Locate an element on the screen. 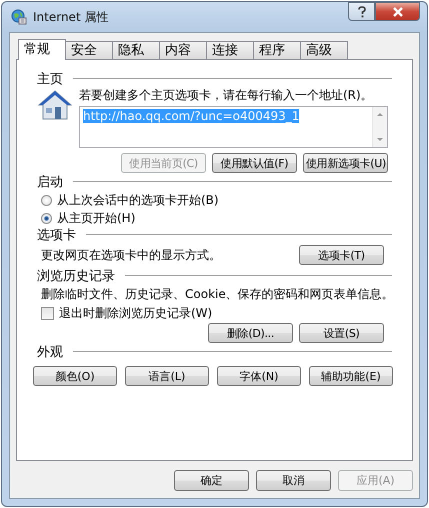 The width and height of the screenshot is (429, 508). button: 颜色(O) is located at coordinates (75, 376).